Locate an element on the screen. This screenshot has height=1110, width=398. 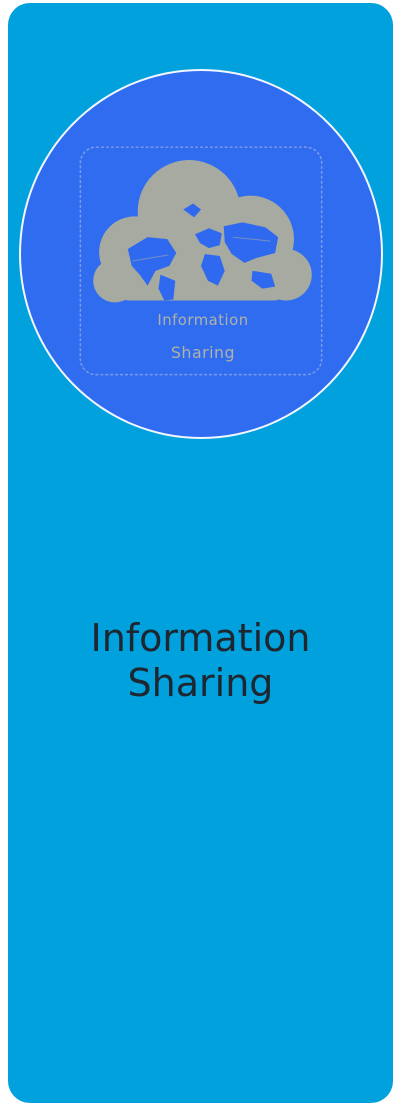
cloud-world-map-icon: Information Sharing is located at coordinates (201, 261).